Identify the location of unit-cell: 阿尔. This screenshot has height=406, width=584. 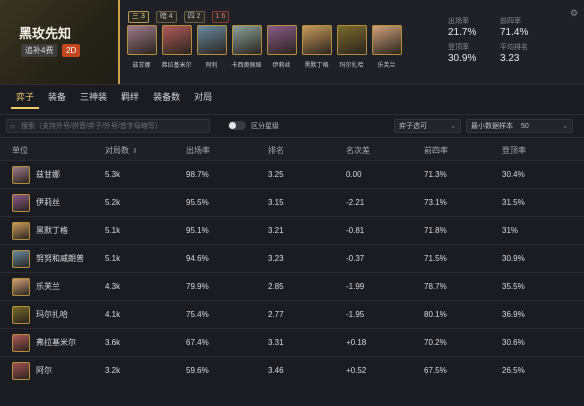
(52, 370).